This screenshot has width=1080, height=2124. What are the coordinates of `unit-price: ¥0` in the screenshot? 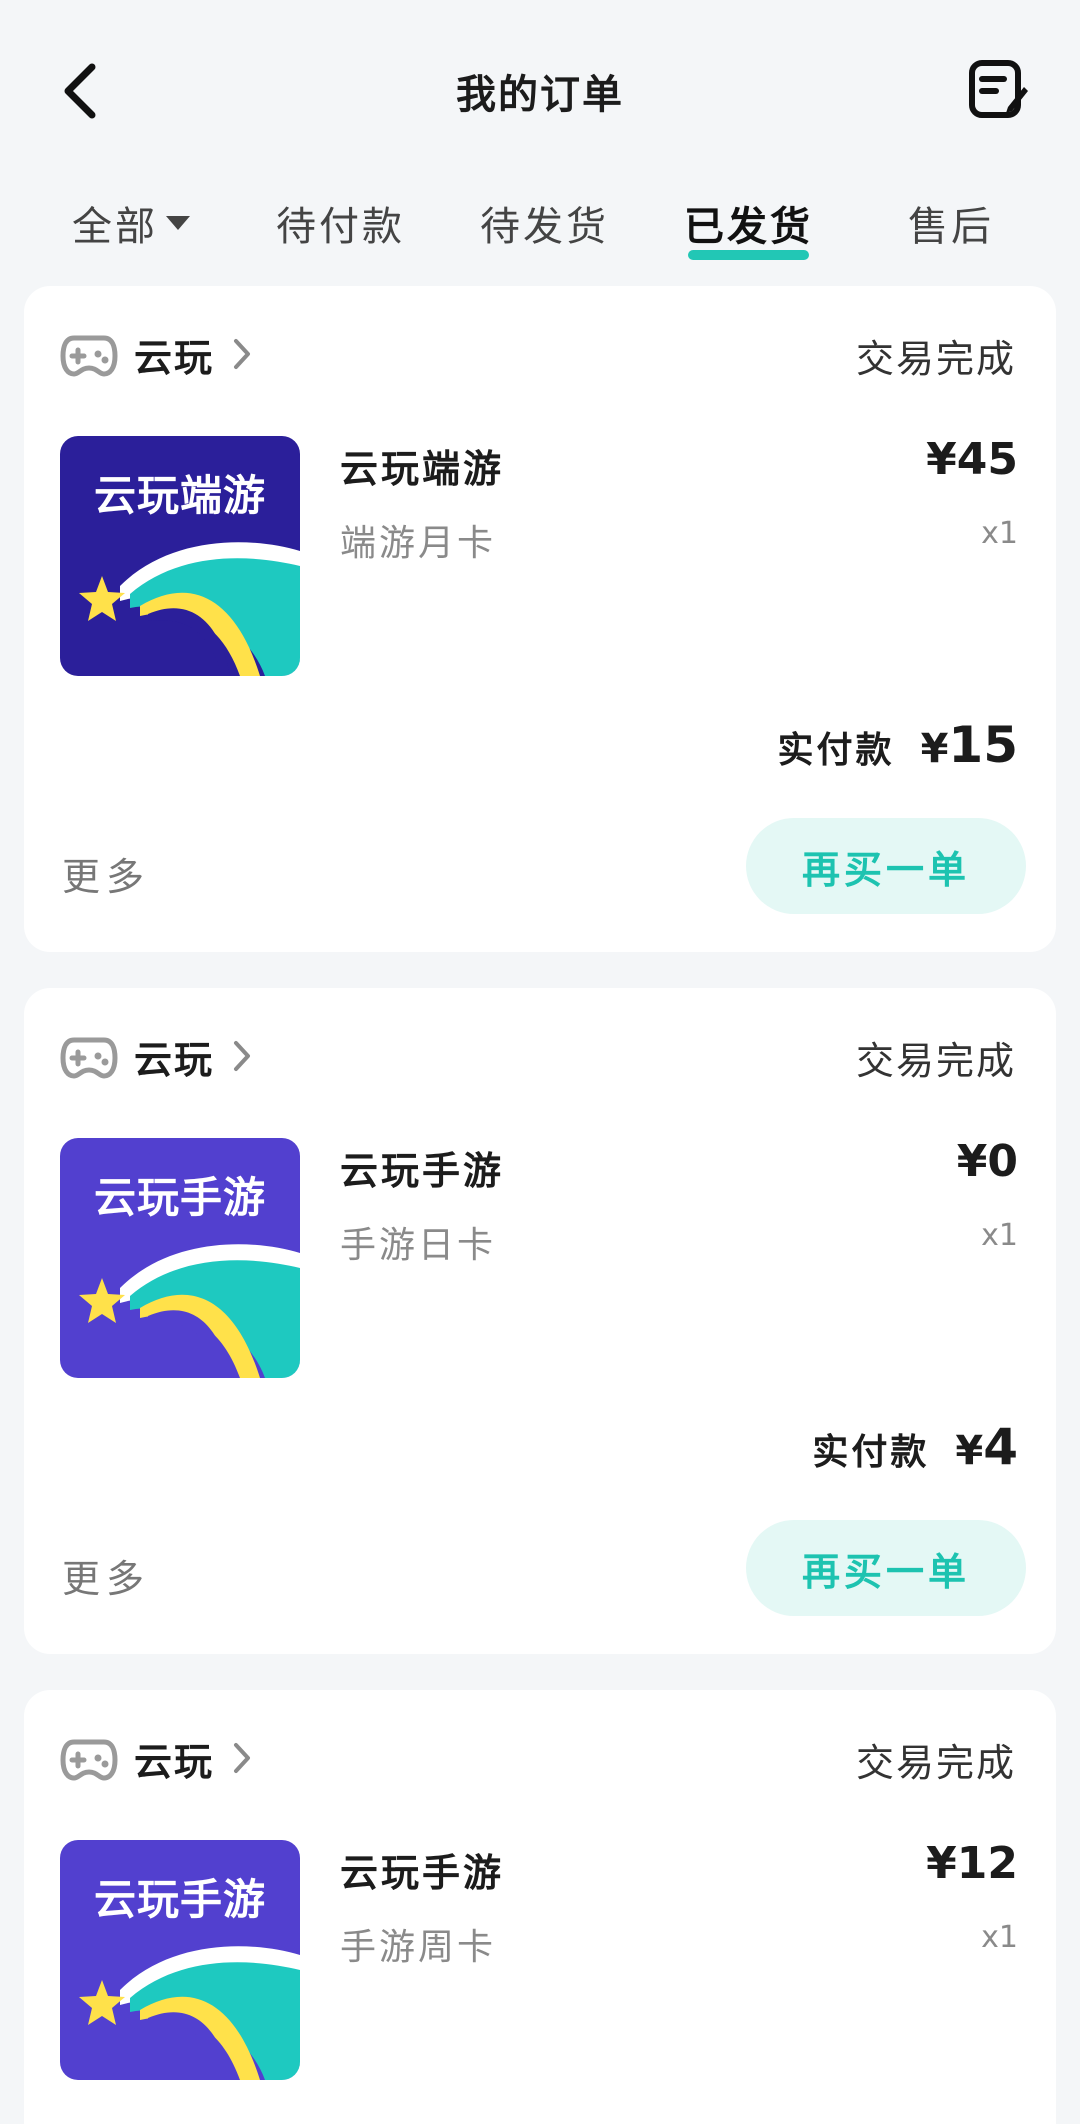 It's located at (987, 1161).